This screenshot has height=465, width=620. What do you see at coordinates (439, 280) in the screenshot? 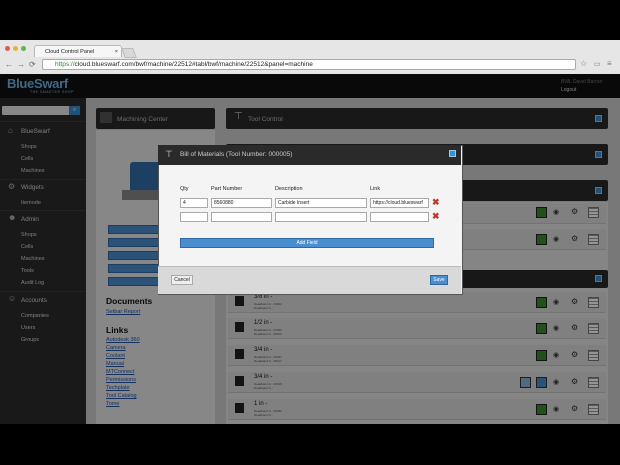
I see `save-button: Save` at bounding box center [439, 280].